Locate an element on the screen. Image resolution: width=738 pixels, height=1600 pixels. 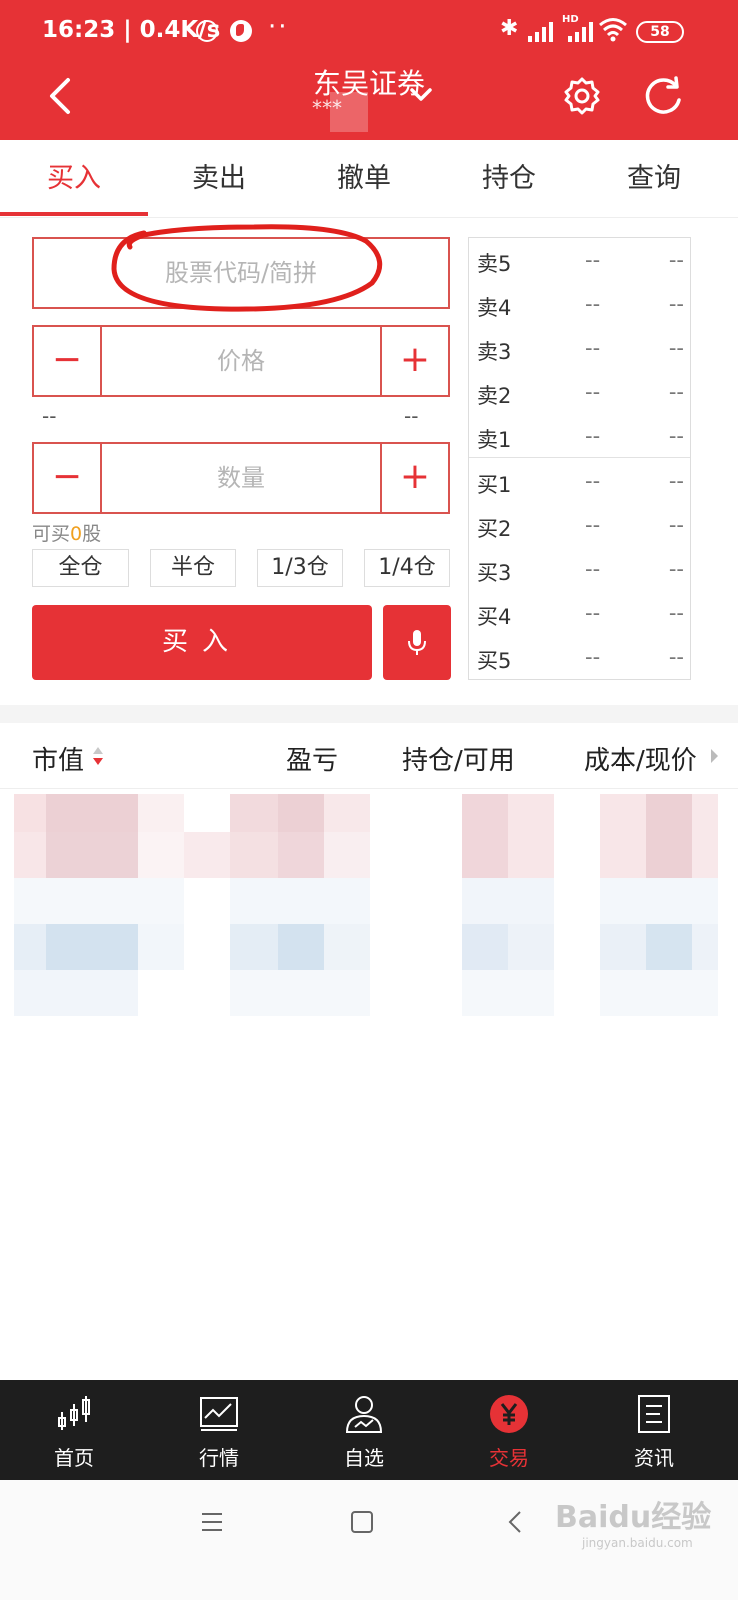
order-book-row: 卖3 -- -- is located at coordinates (579, 348).